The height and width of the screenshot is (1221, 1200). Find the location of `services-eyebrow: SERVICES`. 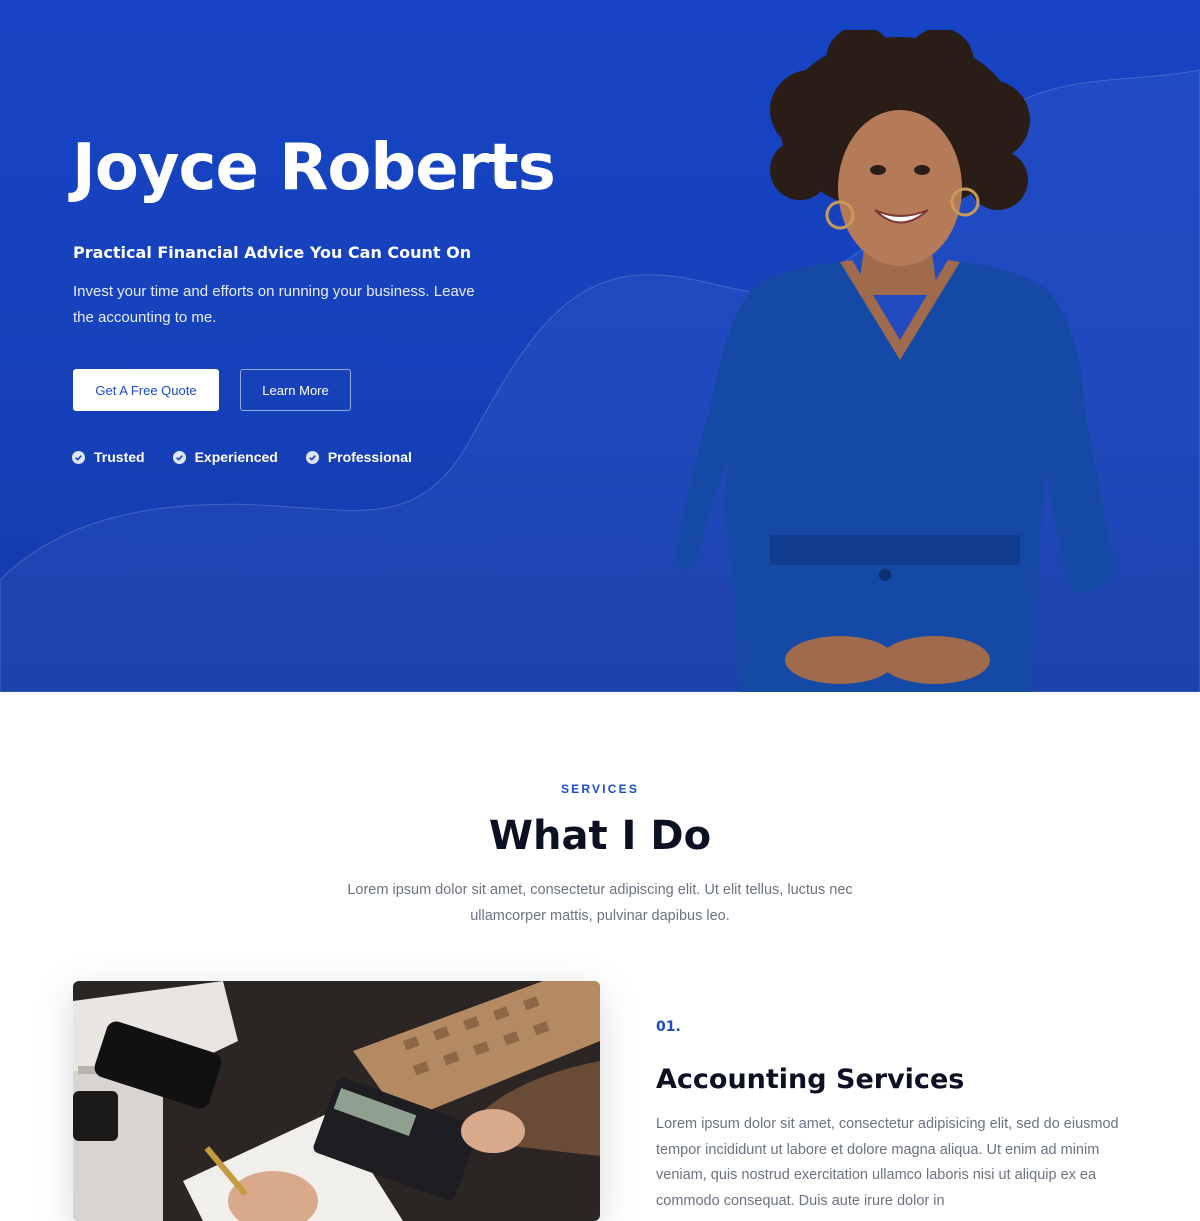

services-eyebrow: SERVICES is located at coordinates (600, 789).